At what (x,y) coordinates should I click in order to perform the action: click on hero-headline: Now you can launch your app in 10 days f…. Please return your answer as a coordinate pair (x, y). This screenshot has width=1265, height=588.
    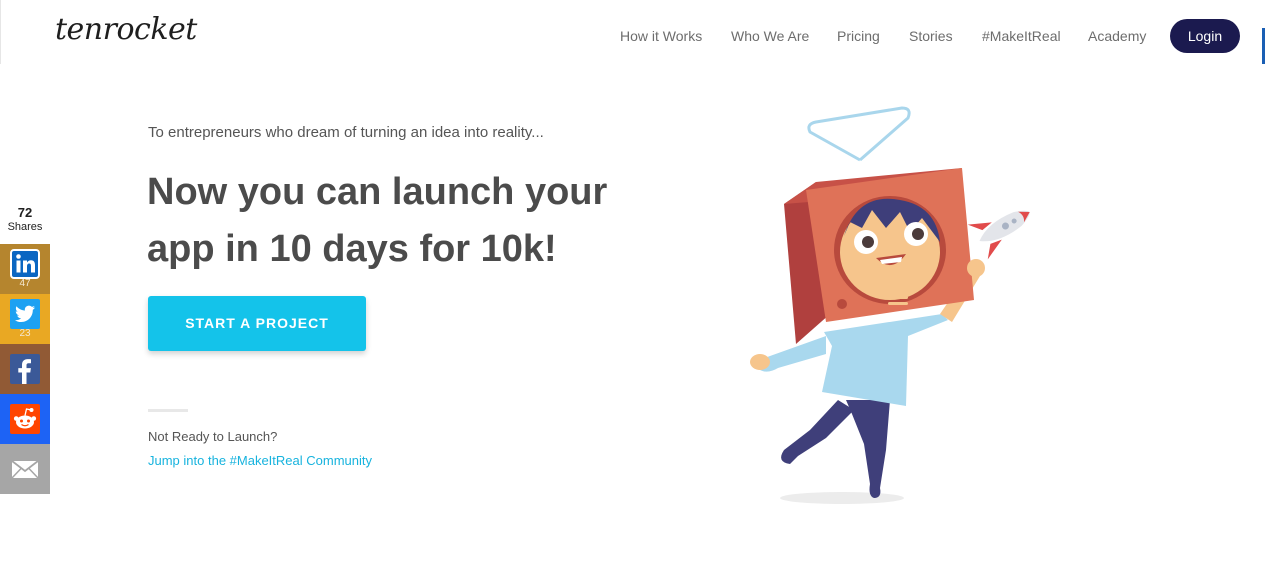
    Looking at the image, I should click on (377, 220).